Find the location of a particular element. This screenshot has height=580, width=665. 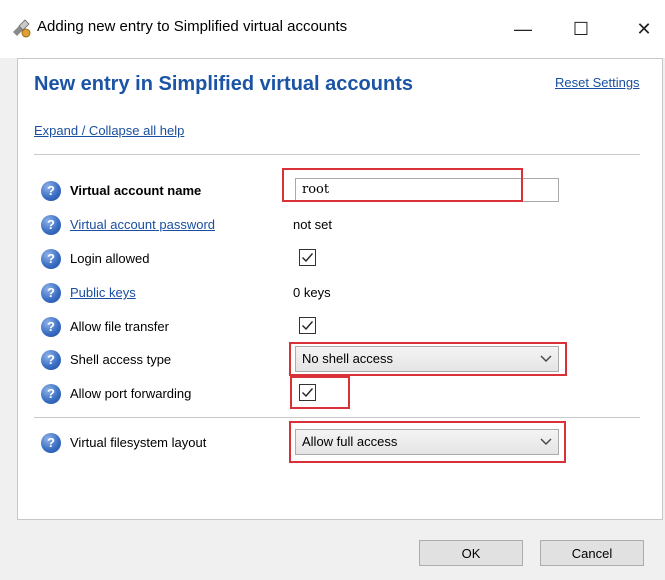

account-name-input: root is located at coordinates (427, 190).